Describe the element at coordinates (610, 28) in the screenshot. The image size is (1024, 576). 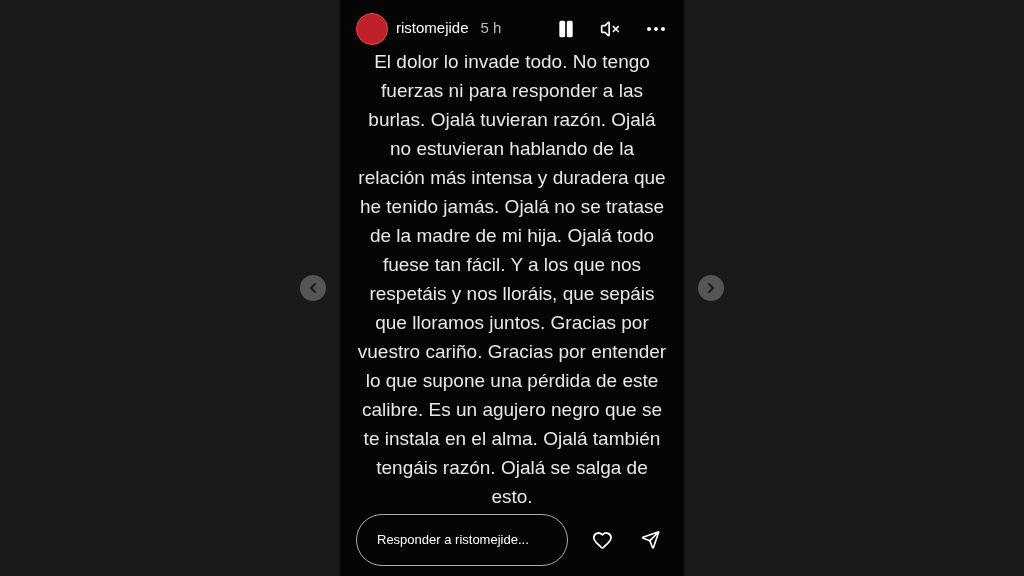
I see `muted-speaker-icon` at that location.